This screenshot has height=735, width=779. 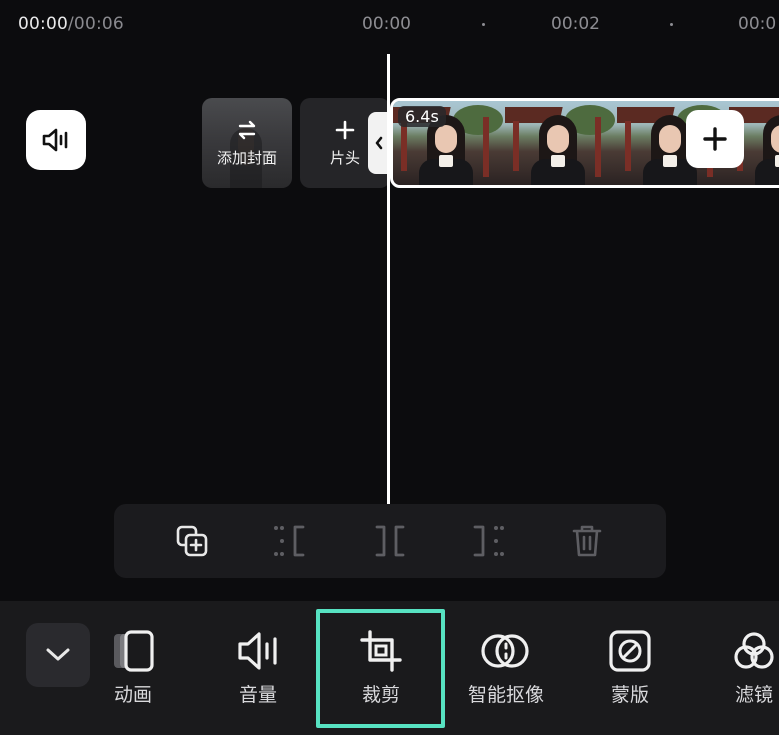 I want to click on split-button, so click(x=390, y=541).